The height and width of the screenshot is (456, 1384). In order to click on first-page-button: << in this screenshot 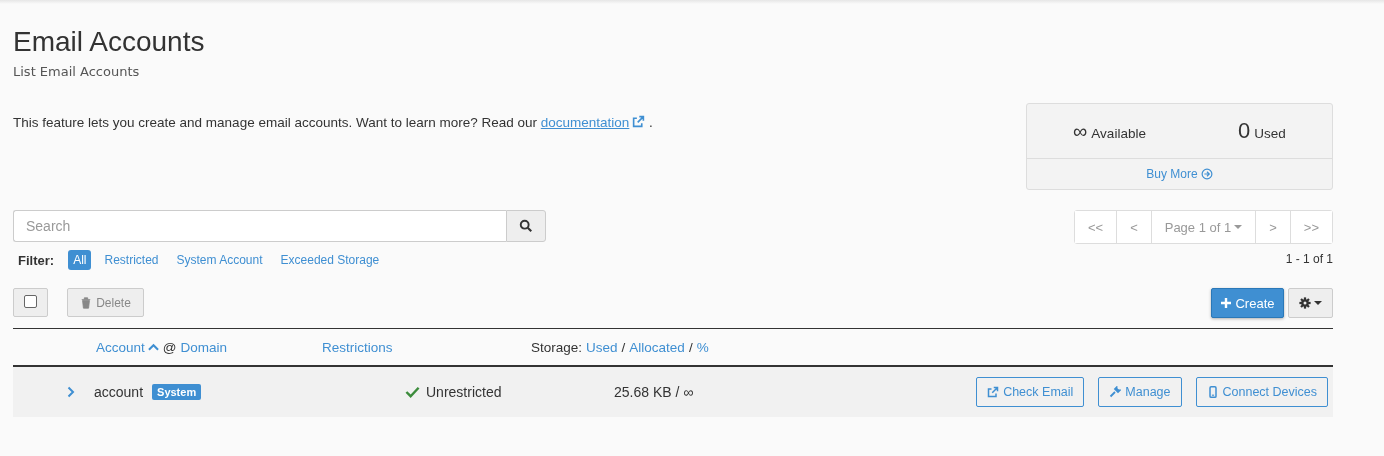, I will do `click(1096, 227)`.